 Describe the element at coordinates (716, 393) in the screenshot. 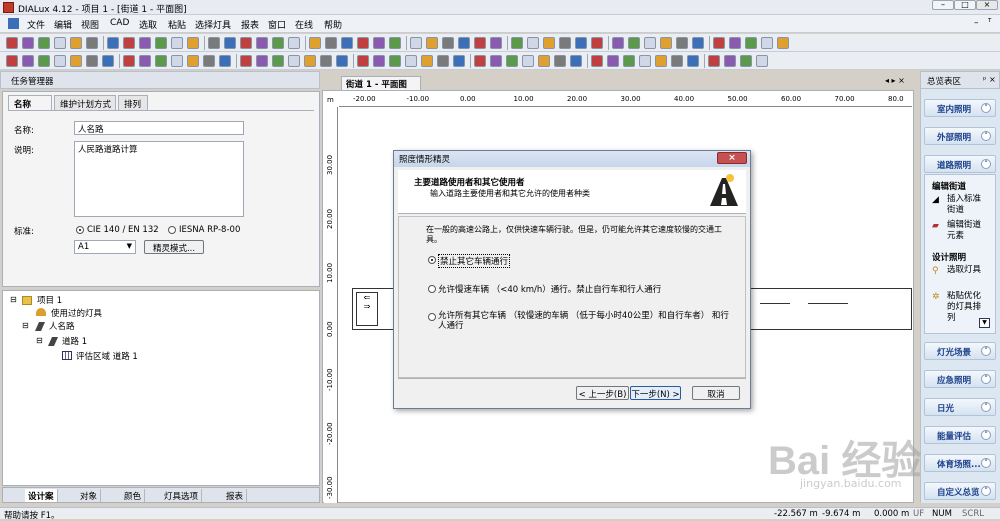

I see `cancel-button: 取消` at that location.